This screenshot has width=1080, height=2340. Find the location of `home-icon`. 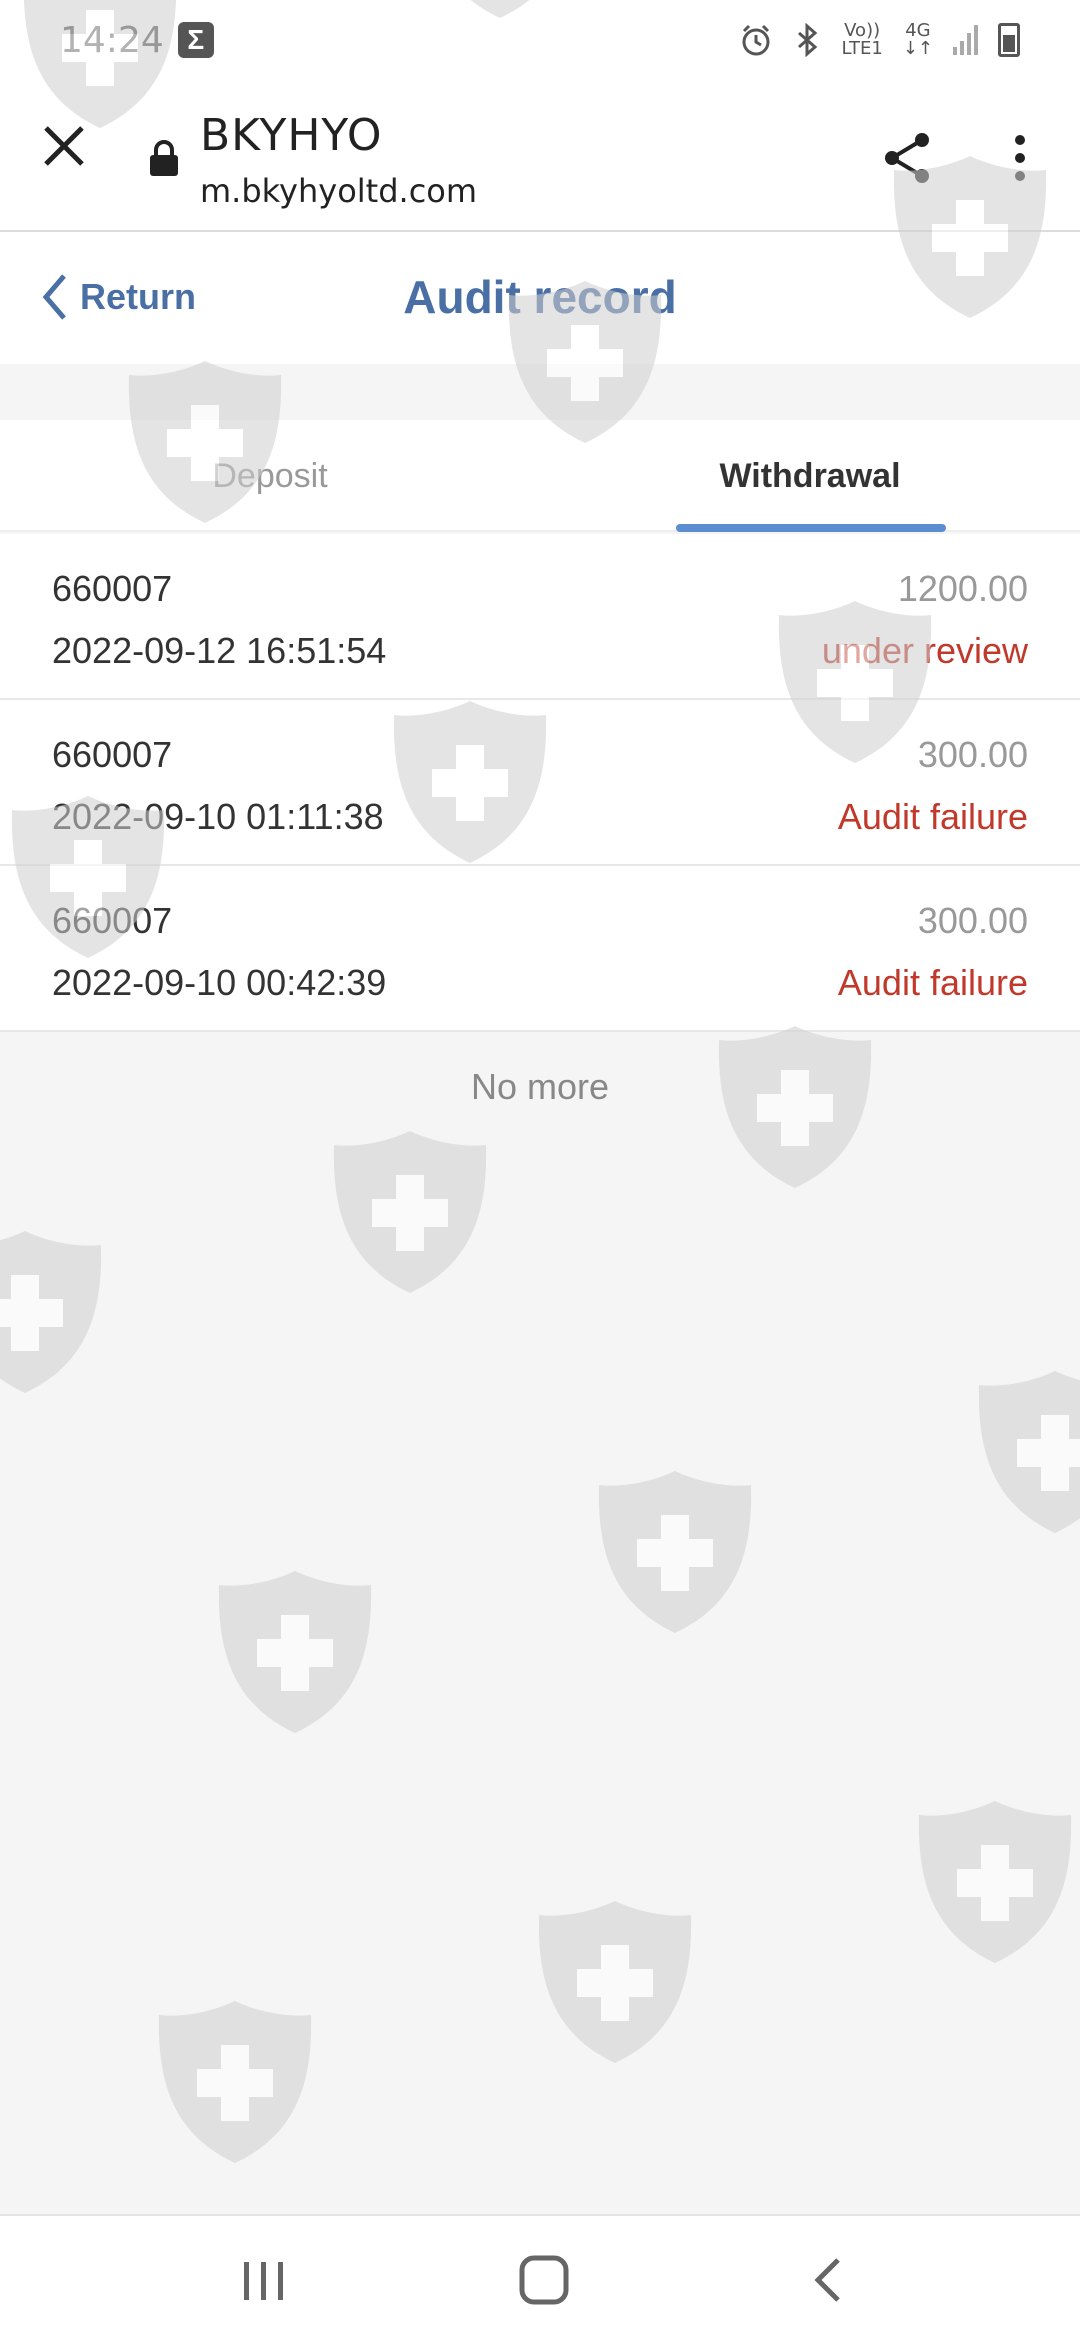

home-icon is located at coordinates (544, 2280).